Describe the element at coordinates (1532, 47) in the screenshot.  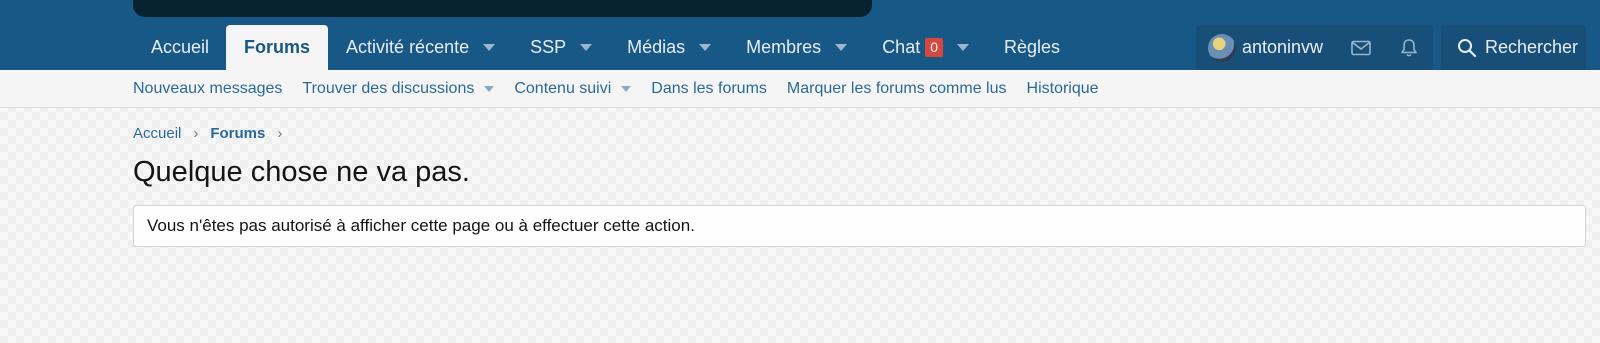
I see `search-label: Rechercher` at that location.